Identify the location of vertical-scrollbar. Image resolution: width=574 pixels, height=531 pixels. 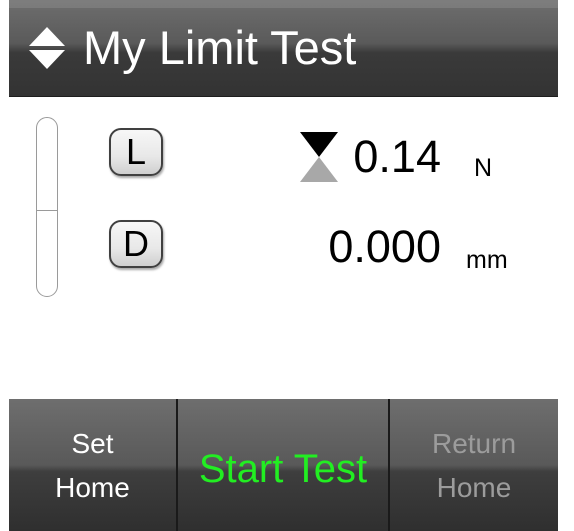
(47, 207).